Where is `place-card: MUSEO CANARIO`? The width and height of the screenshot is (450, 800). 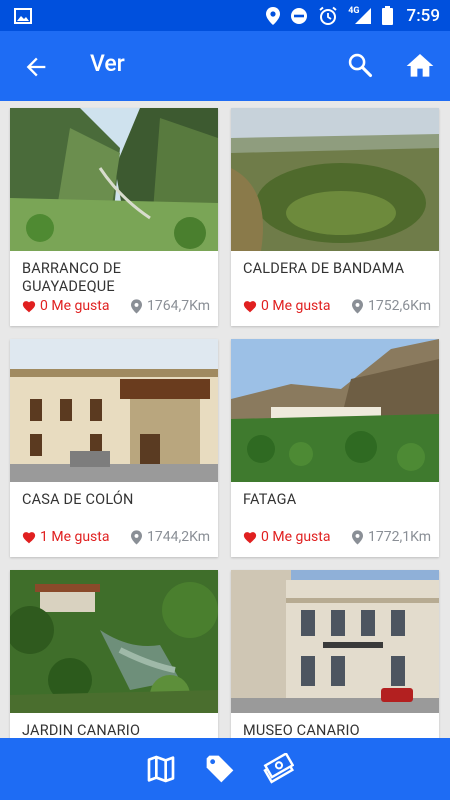 place-card: MUSEO CANARIO is located at coordinates (335, 655).